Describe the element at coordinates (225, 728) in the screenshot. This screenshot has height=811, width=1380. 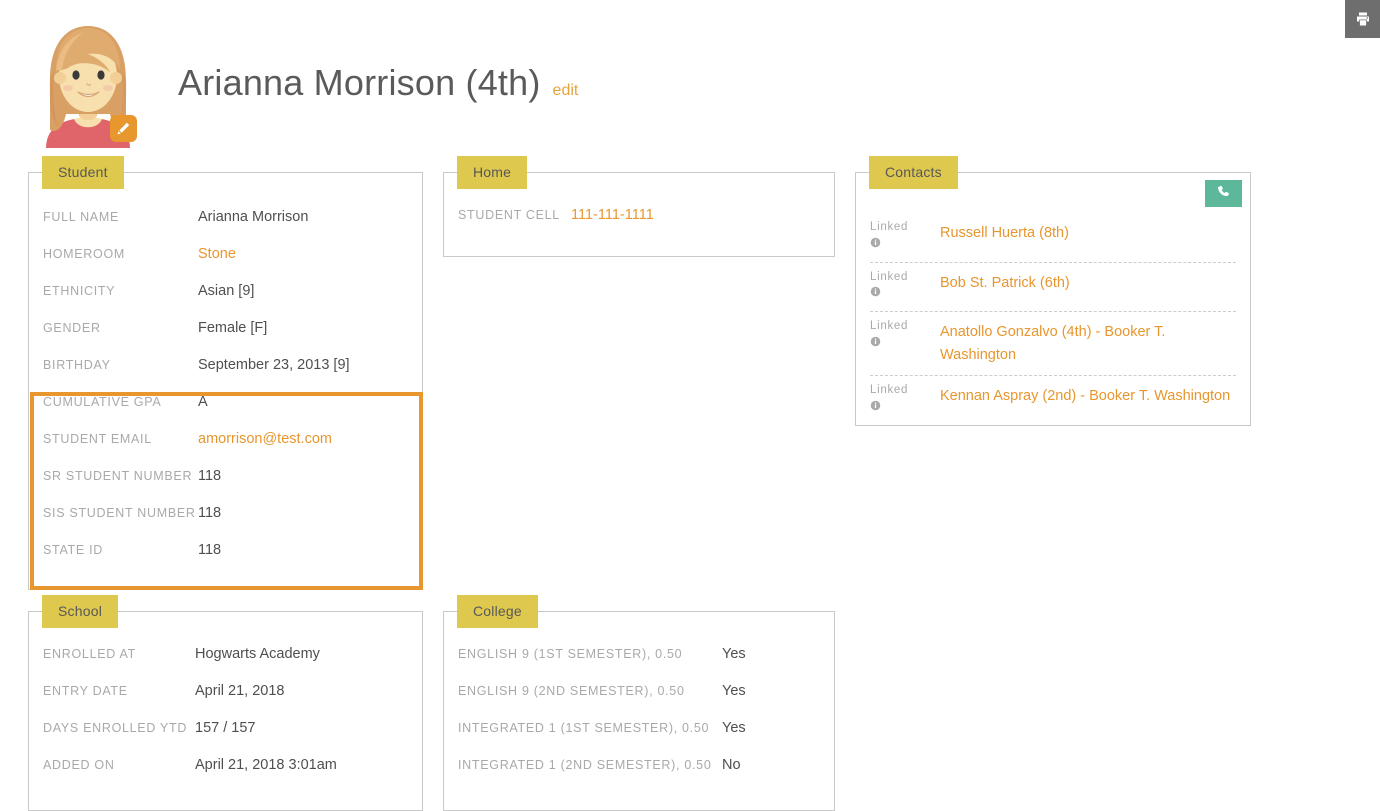
I see `row-value: 157 / 157` at that location.